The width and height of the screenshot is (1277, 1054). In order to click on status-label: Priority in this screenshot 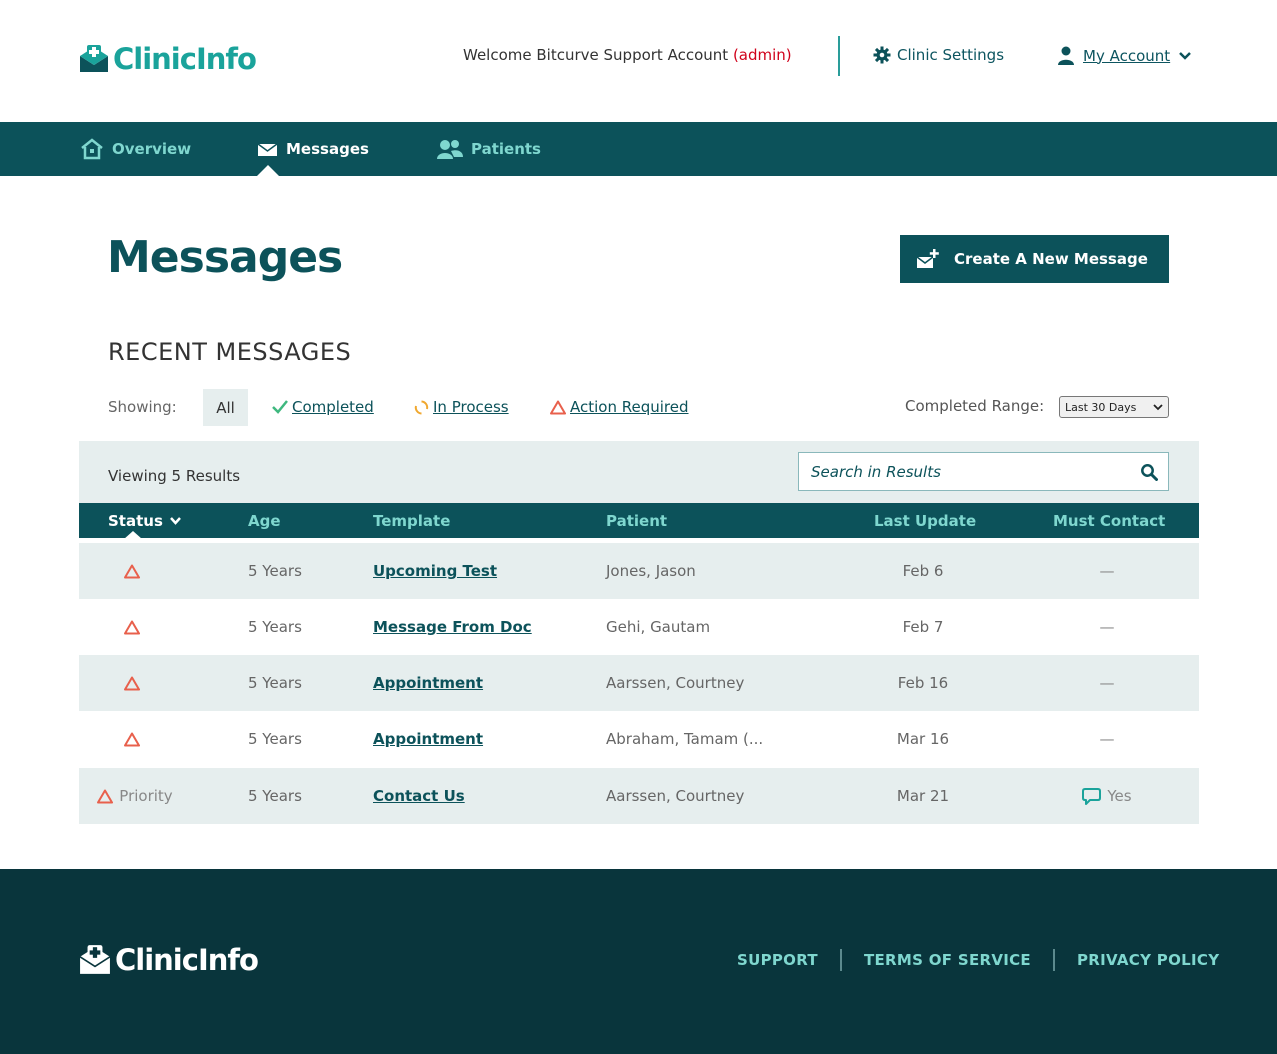, I will do `click(146, 796)`.